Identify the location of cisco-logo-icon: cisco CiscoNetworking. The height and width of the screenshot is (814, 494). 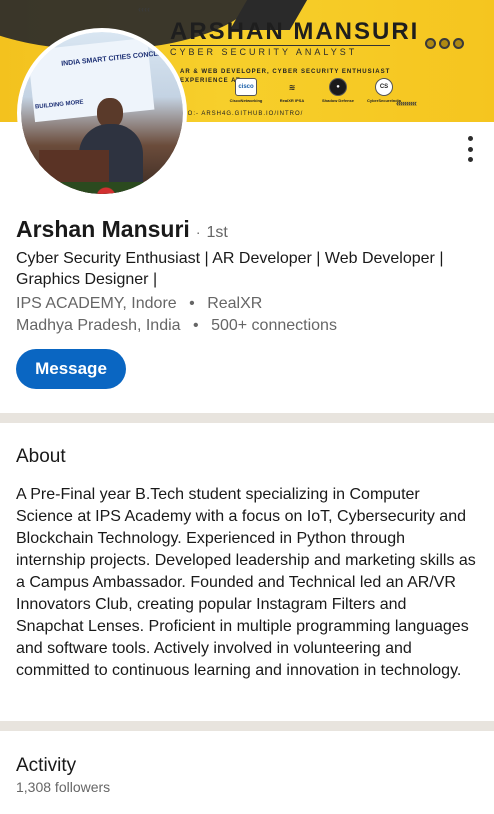
(246, 90).